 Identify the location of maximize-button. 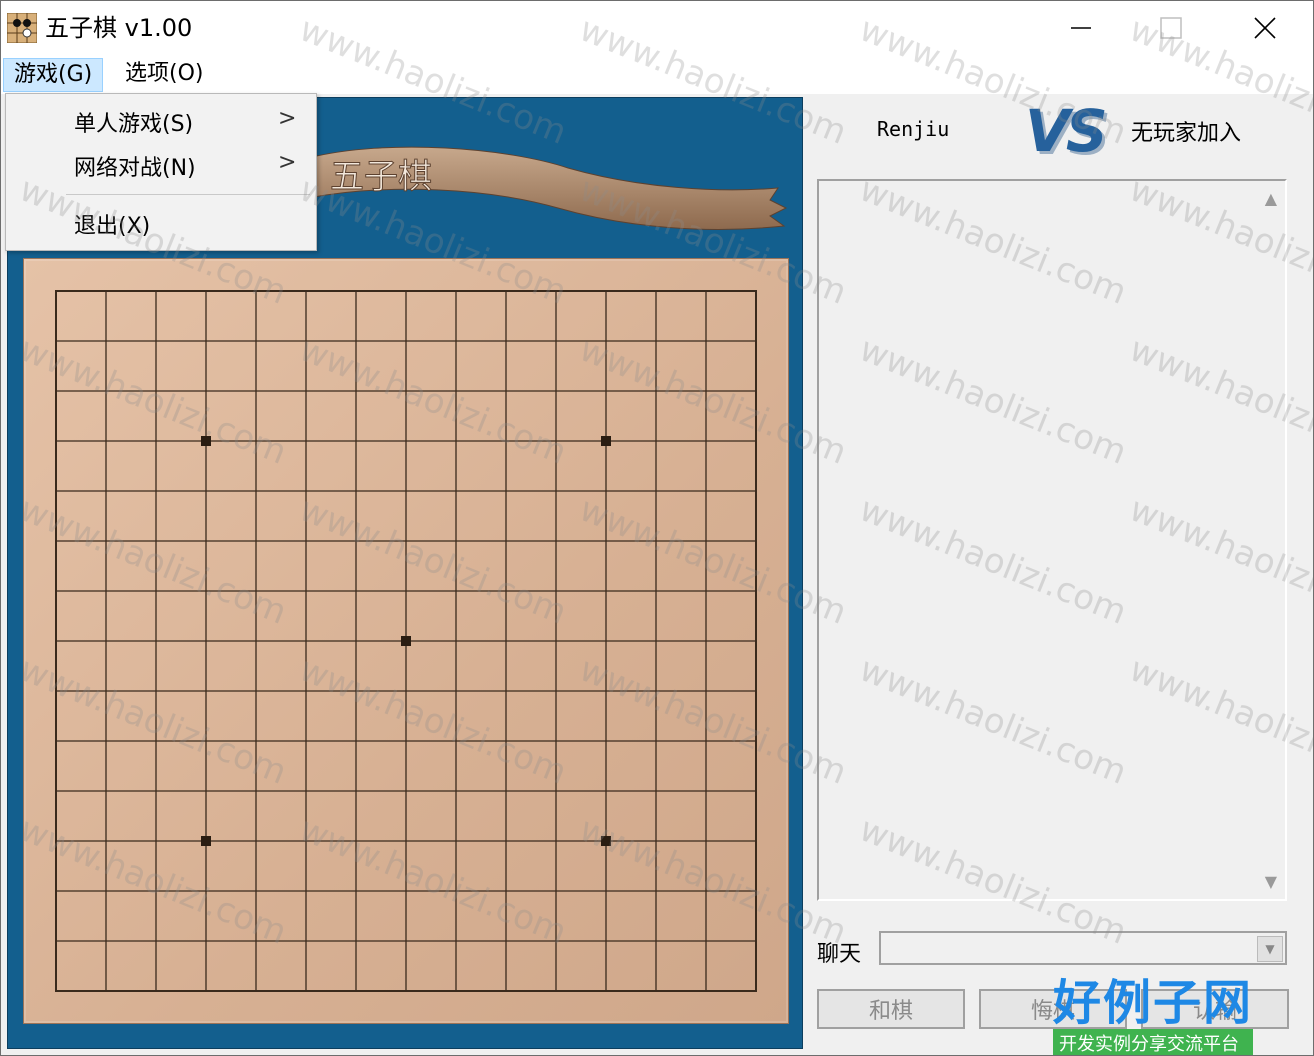
(1171, 27).